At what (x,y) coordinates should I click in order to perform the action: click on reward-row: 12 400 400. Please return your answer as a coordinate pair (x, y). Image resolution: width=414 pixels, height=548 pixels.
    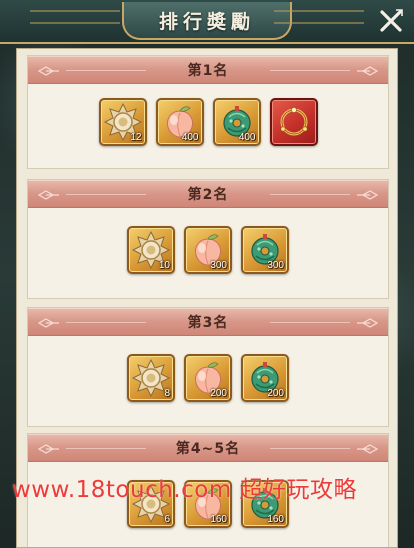
    Looking at the image, I should click on (208, 122).